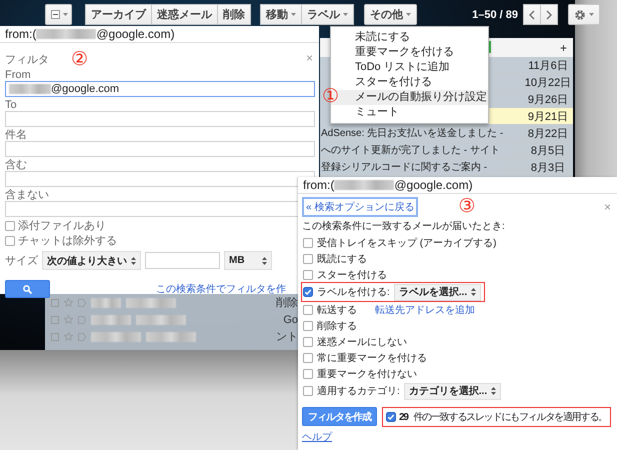  What do you see at coordinates (495, 14) in the screenshot?
I see `page-range: 1–50 / 89` at bounding box center [495, 14].